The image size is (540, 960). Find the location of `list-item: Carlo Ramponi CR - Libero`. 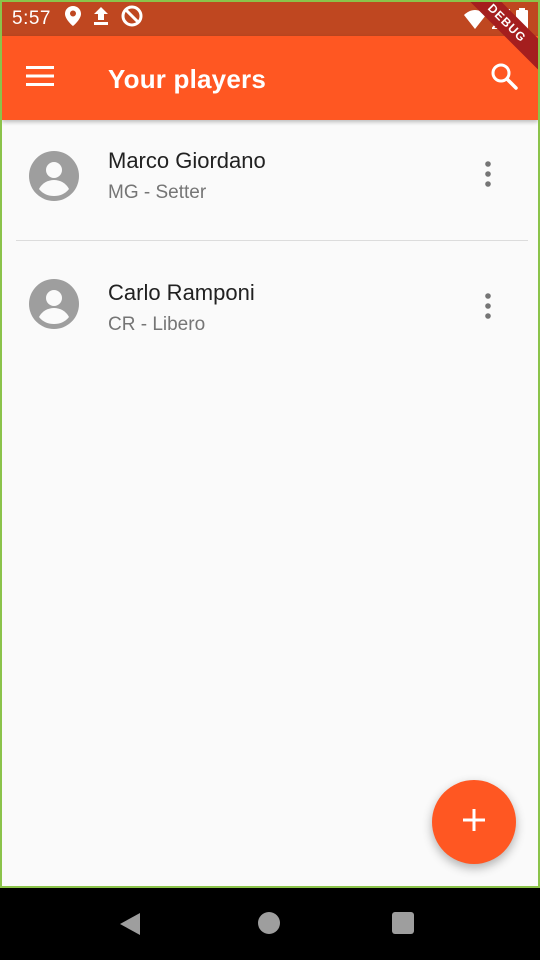

list-item: Carlo Ramponi CR - Libero is located at coordinates (270, 305).